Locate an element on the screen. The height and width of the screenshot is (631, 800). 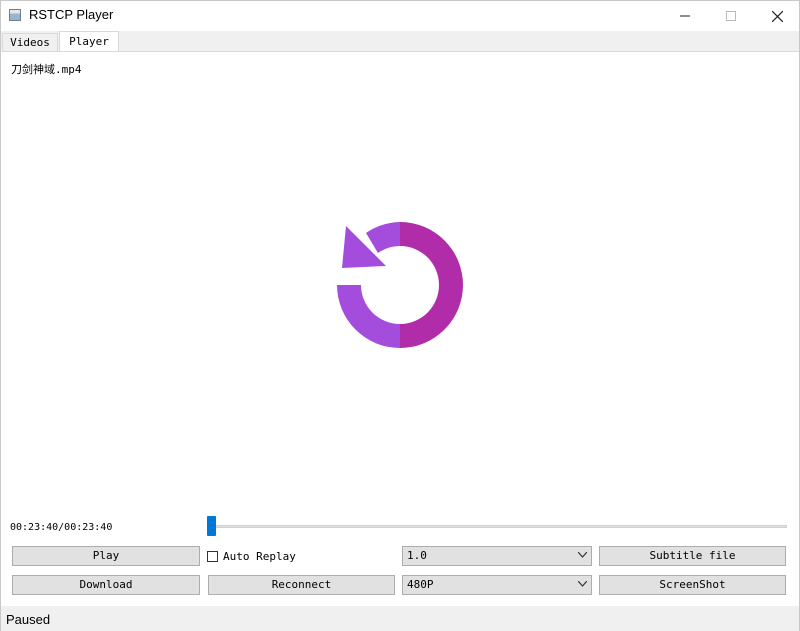
tab-player: Player is located at coordinates (89, 41).